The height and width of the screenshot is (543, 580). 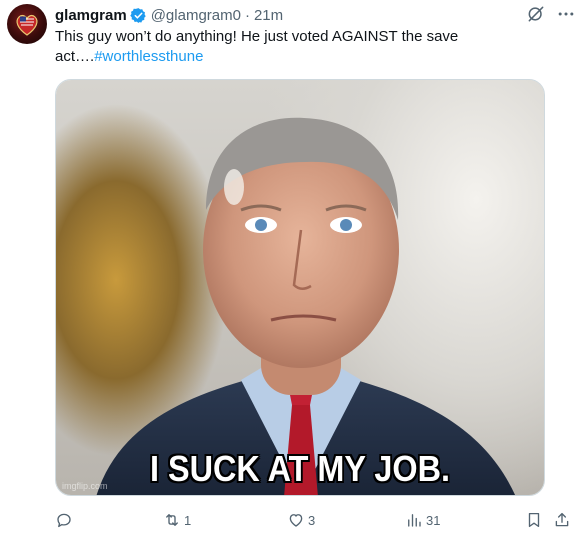 What do you see at coordinates (536, 14) in the screenshot?
I see `grok-icon` at bounding box center [536, 14].